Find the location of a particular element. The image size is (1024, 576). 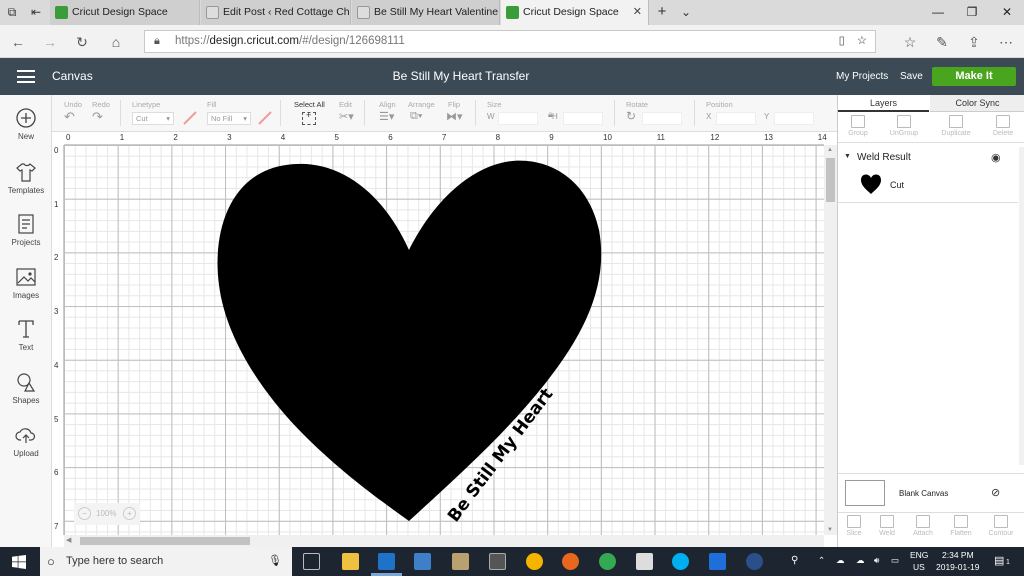

contour-button: Contour is located at coordinates (1001, 526).